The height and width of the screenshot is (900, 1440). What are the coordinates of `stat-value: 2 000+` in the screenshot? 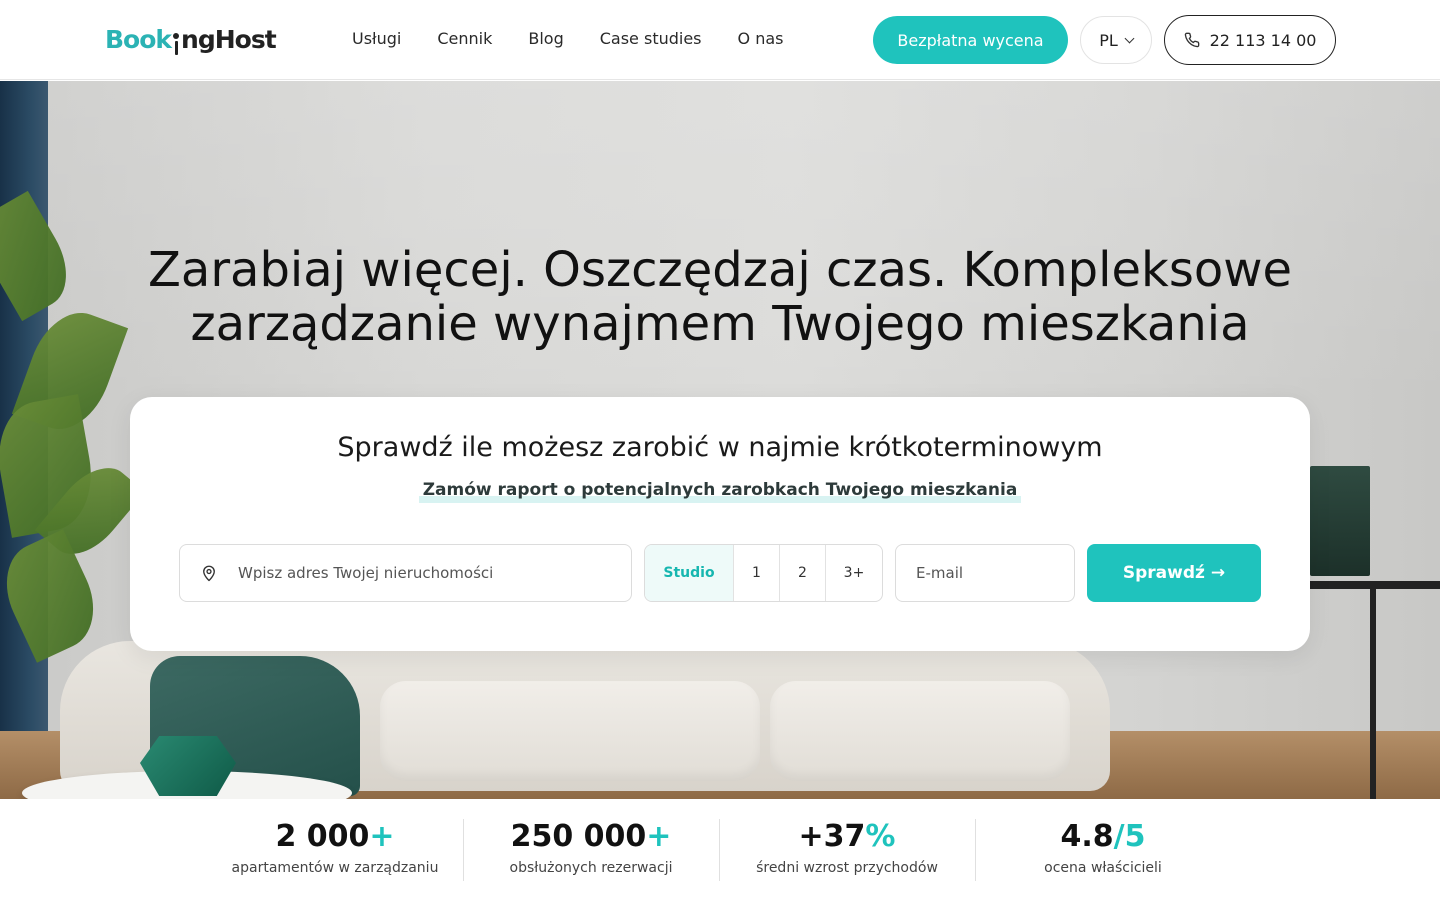 It's located at (335, 836).